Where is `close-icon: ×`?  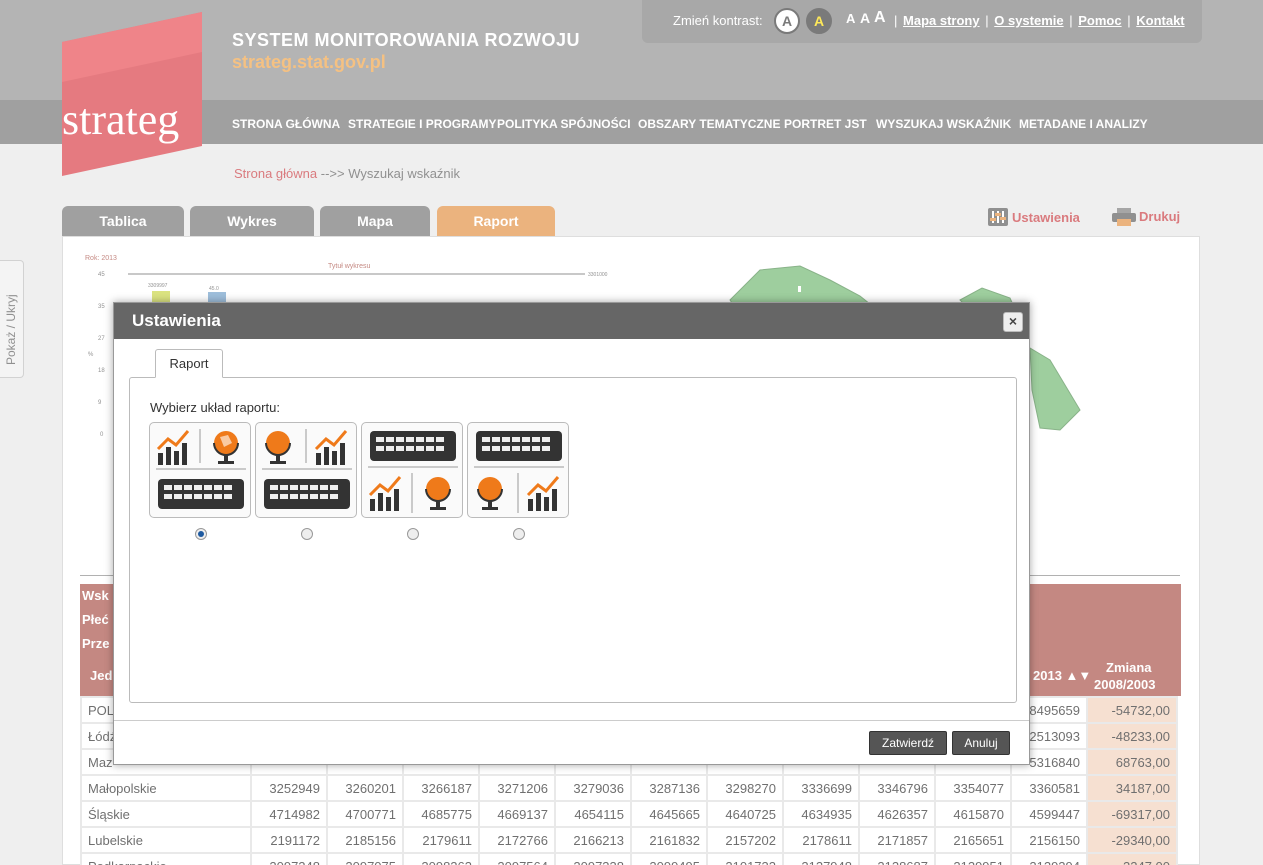
close-icon: × is located at coordinates (1013, 322).